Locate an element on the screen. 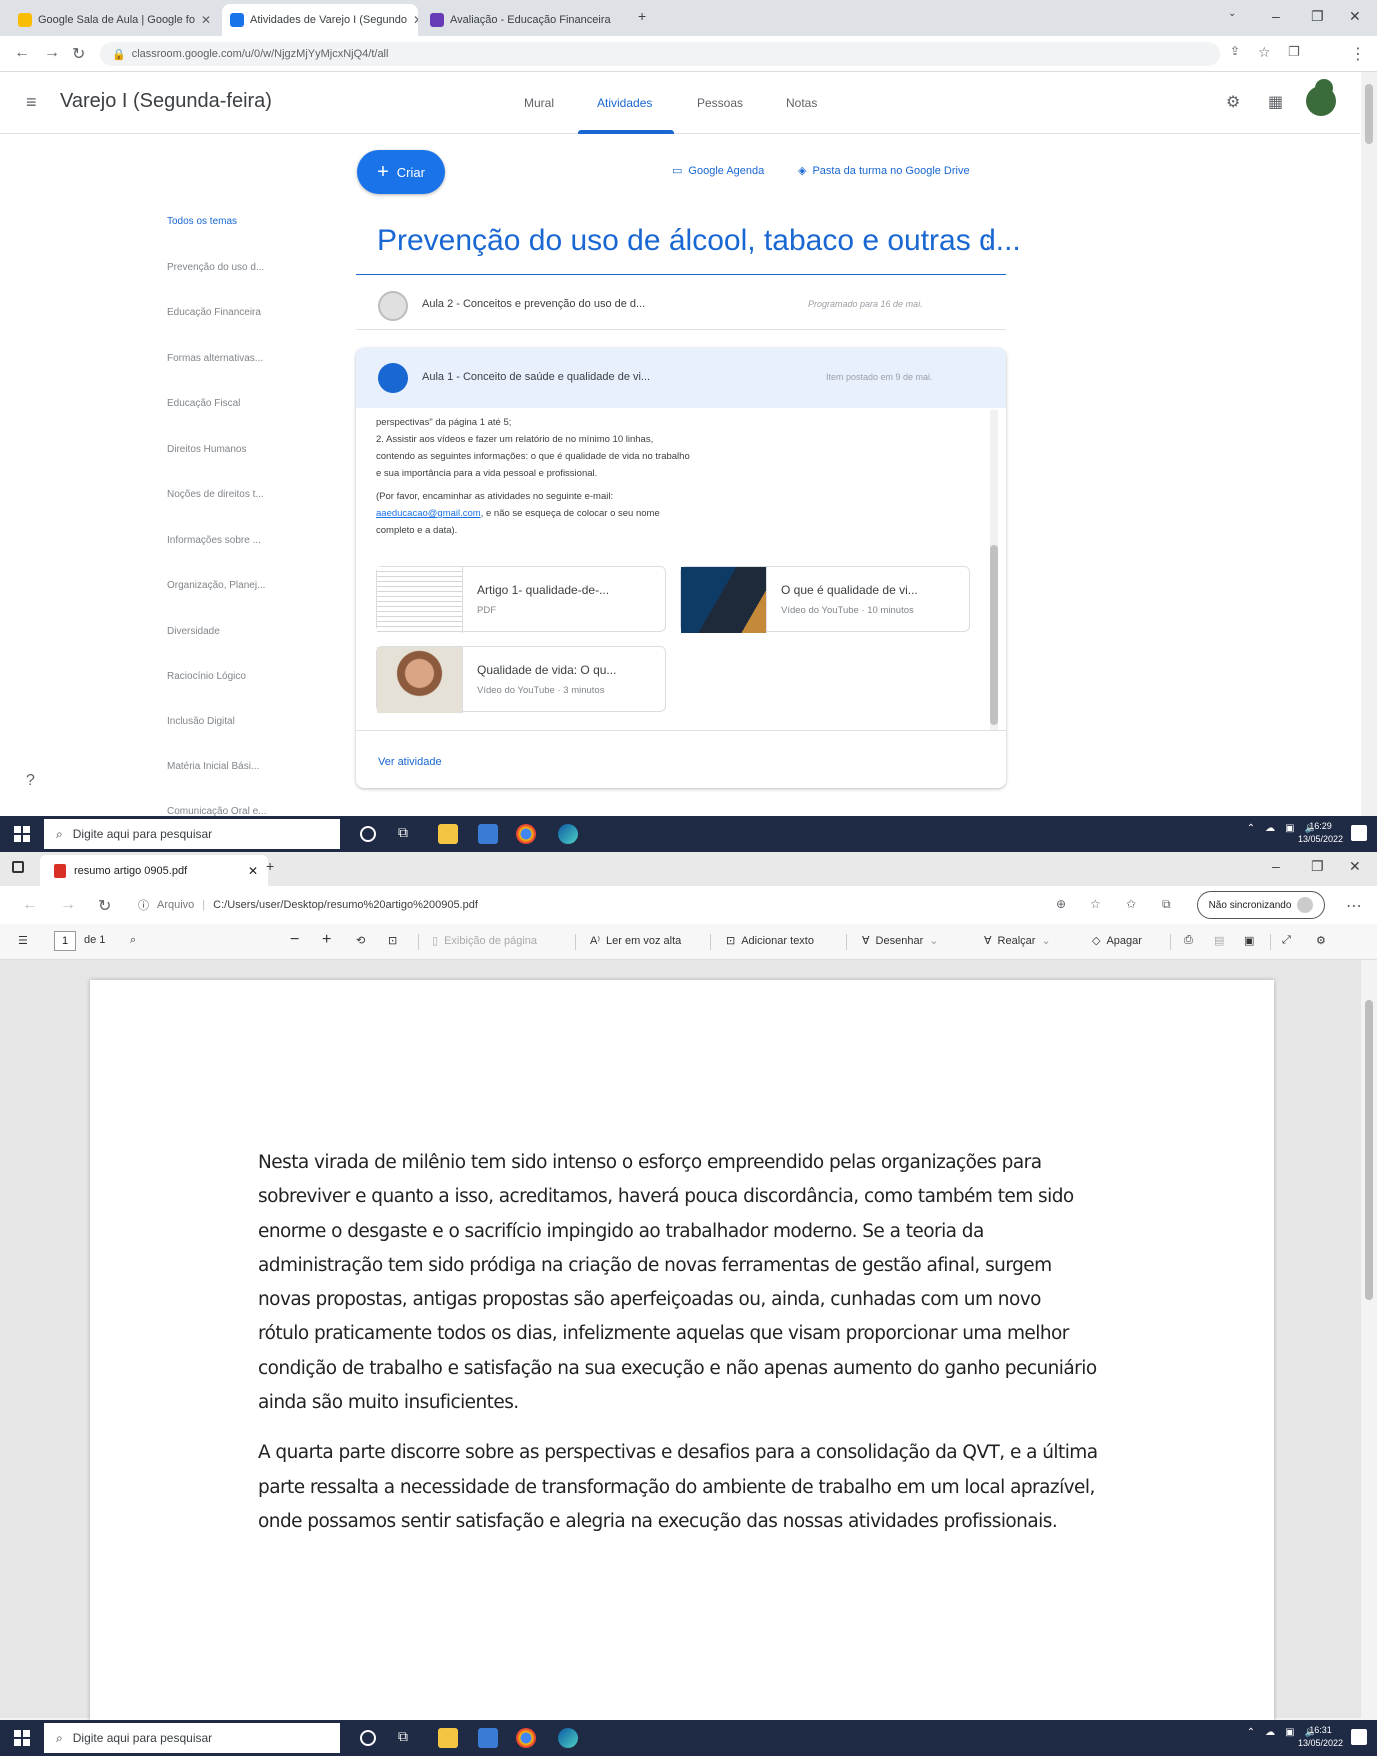 This screenshot has height=1756, width=1377. draw-button: ∀ Desenhar ⌄ is located at coordinates (900, 941).